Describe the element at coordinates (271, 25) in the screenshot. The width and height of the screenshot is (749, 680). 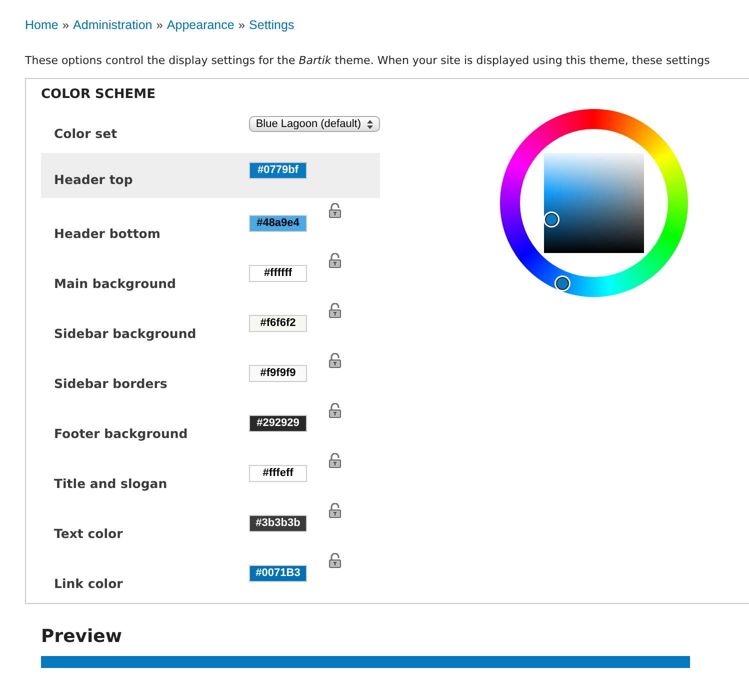
I see `breadcrumb-link: Settings` at that location.